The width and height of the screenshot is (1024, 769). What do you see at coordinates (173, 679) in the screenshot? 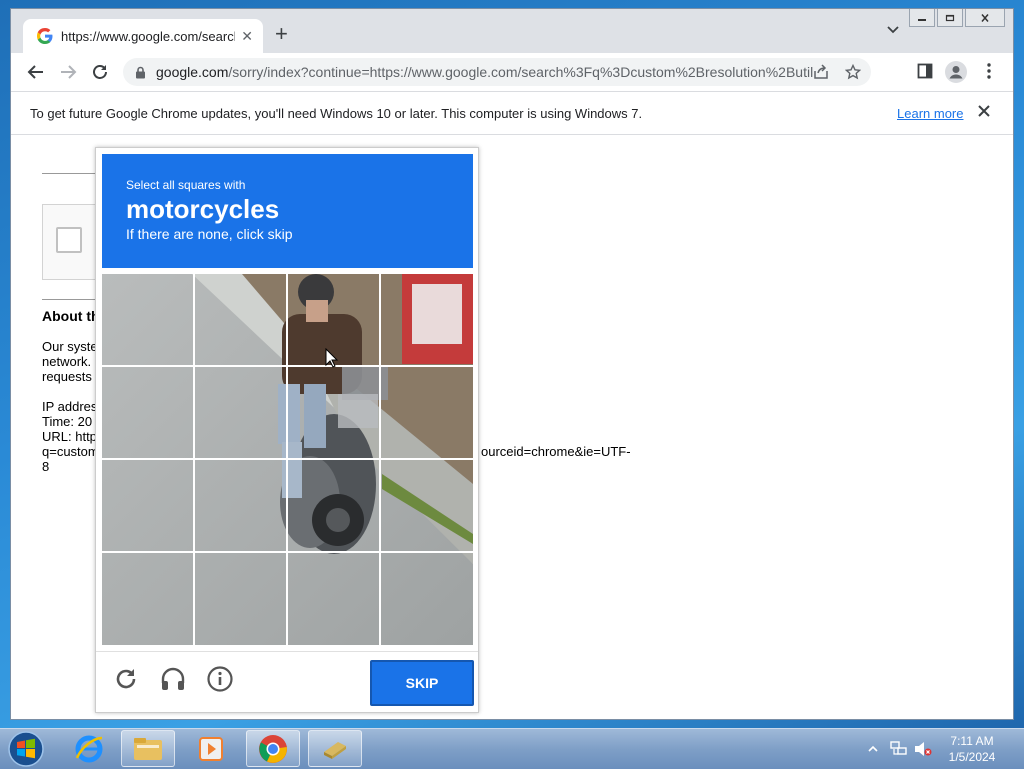
I see `audio-challenge-headphones-icon` at bounding box center [173, 679].